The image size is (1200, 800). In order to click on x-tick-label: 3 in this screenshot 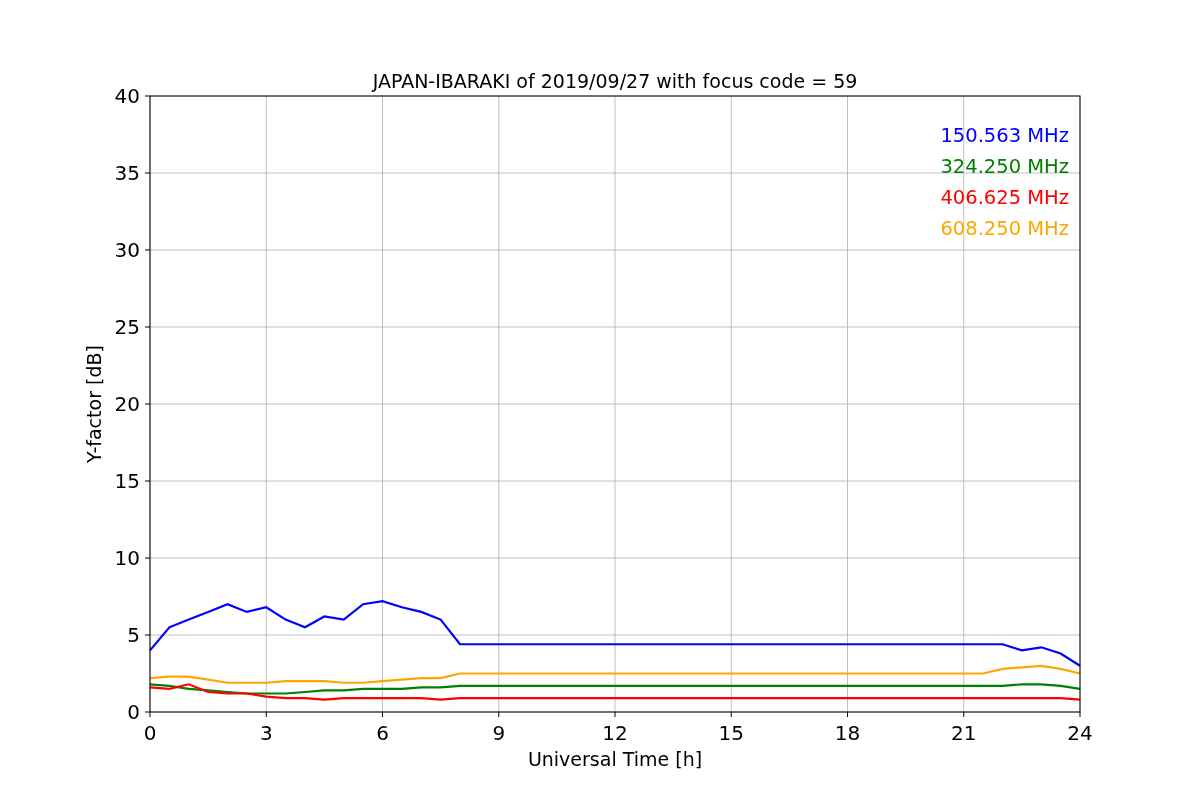, I will do `click(266, 733)`.